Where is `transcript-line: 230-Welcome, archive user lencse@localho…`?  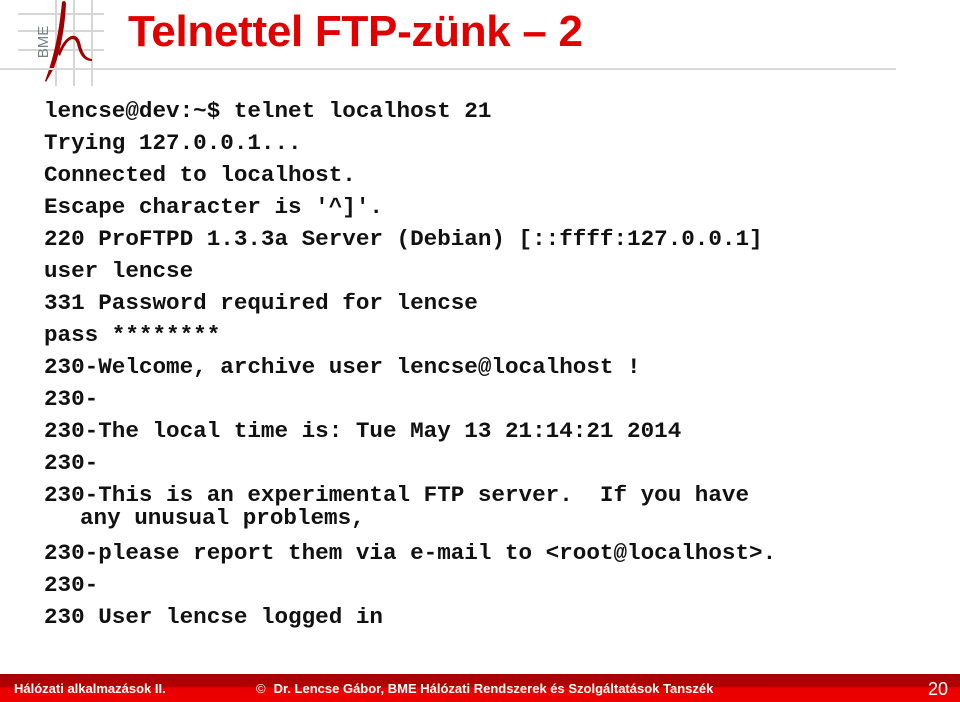
transcript-line: 230-Welcome, archive user lencse@localho… is located at coordinates (342, 367).